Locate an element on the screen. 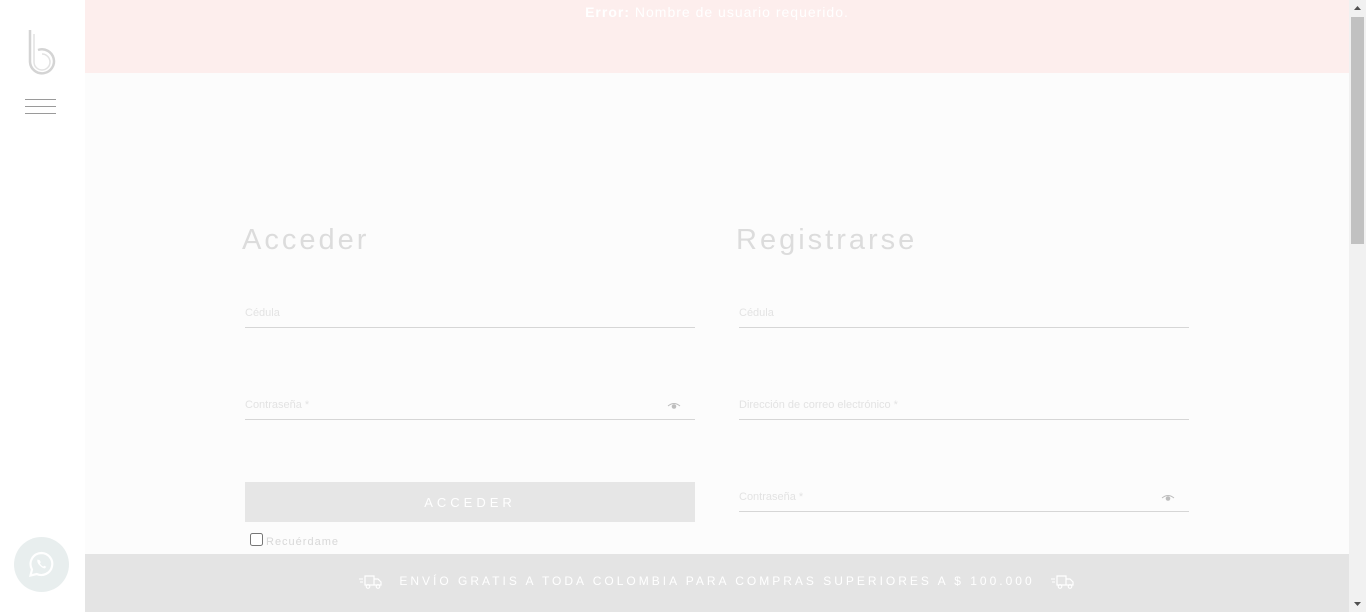  login-password-field is located at coordinates (470, 405).